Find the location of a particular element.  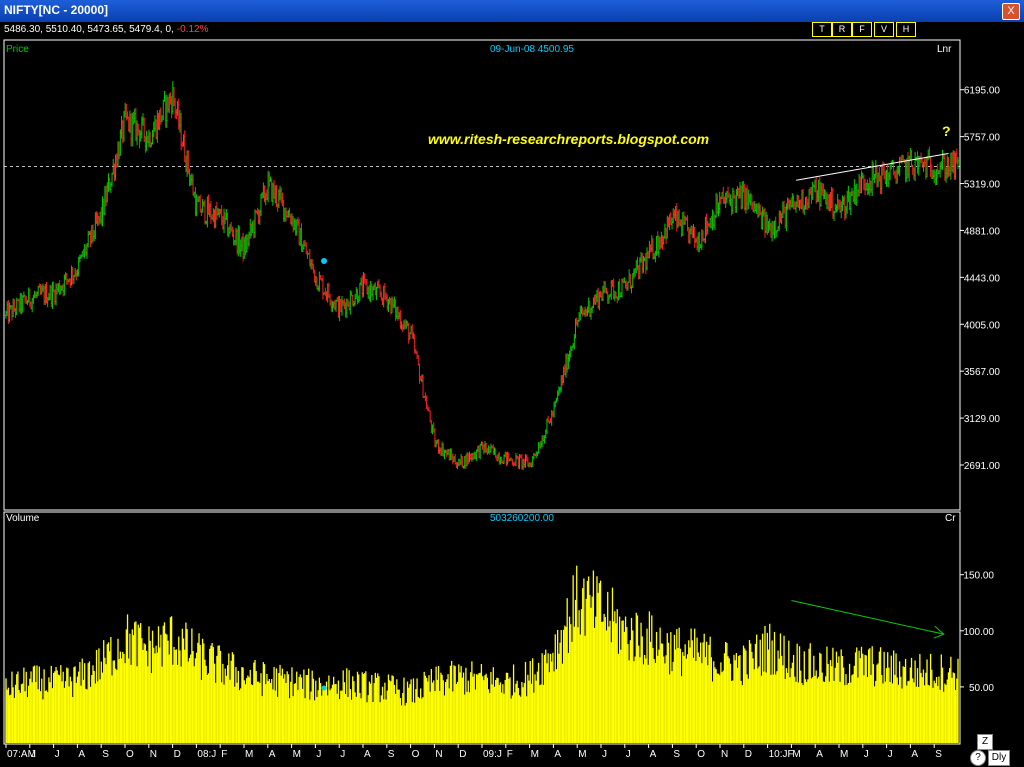

x-axis-label: 08:J is located at coordinates (206, 754).